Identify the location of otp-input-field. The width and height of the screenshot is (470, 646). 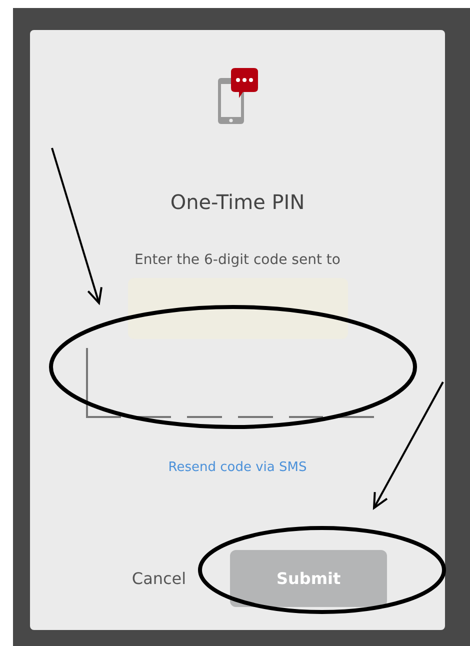
(230, 382).